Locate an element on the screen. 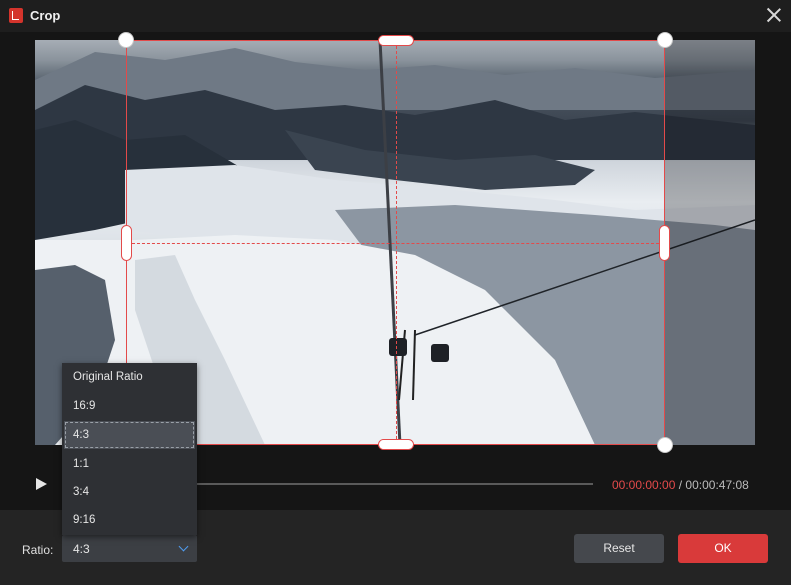  ratio-option-4-3: 4:3 is located at coordinates (129, 435).